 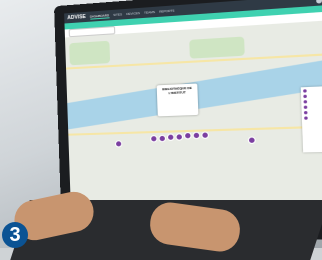 What do you see at coordinates (117, 14) in the screenshot?
I see `nav-sites: SITES` at bounding box center [117, 14].